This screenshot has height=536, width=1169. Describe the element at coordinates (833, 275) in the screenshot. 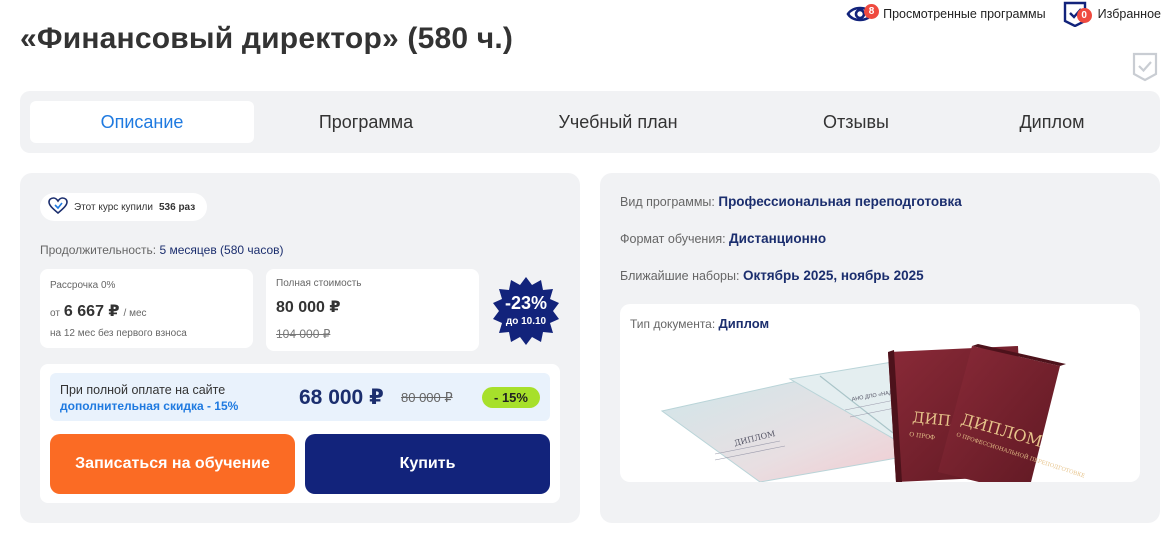

I see `intake-value: Октябрь 2025, ноябрь 2025` at that location.